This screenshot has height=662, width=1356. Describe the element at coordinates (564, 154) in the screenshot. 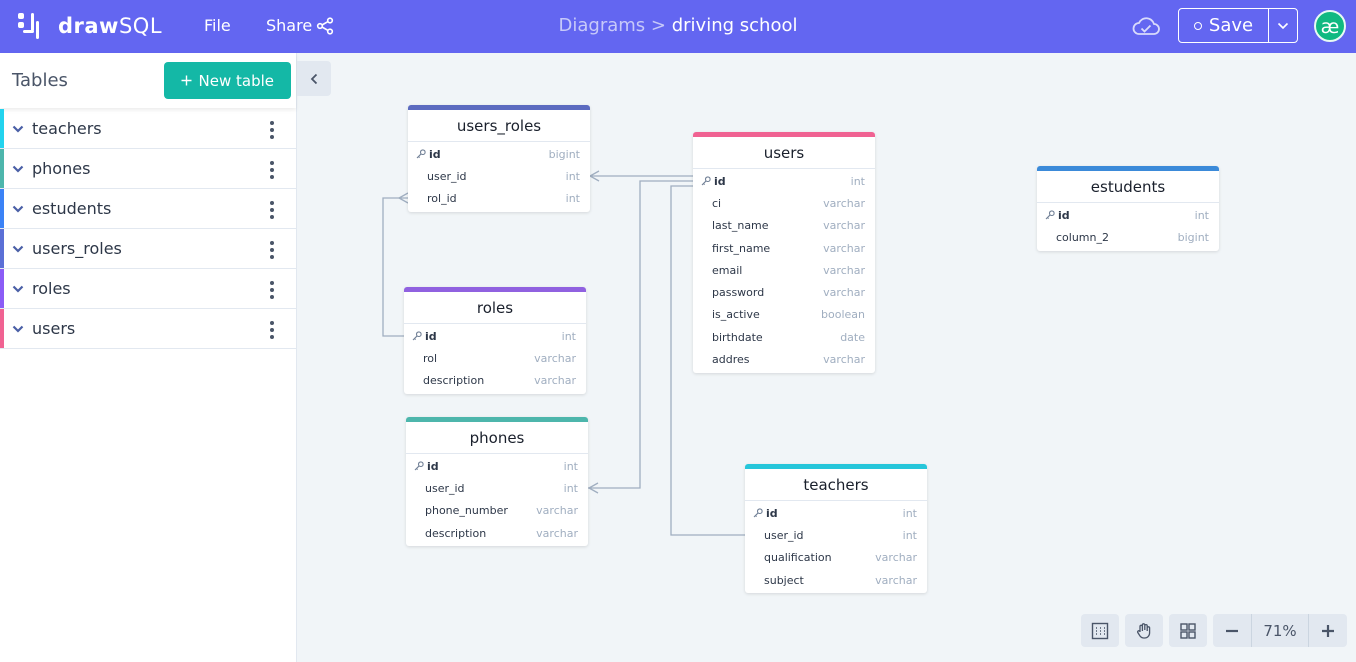

I see `column-type: bigint` at that location.